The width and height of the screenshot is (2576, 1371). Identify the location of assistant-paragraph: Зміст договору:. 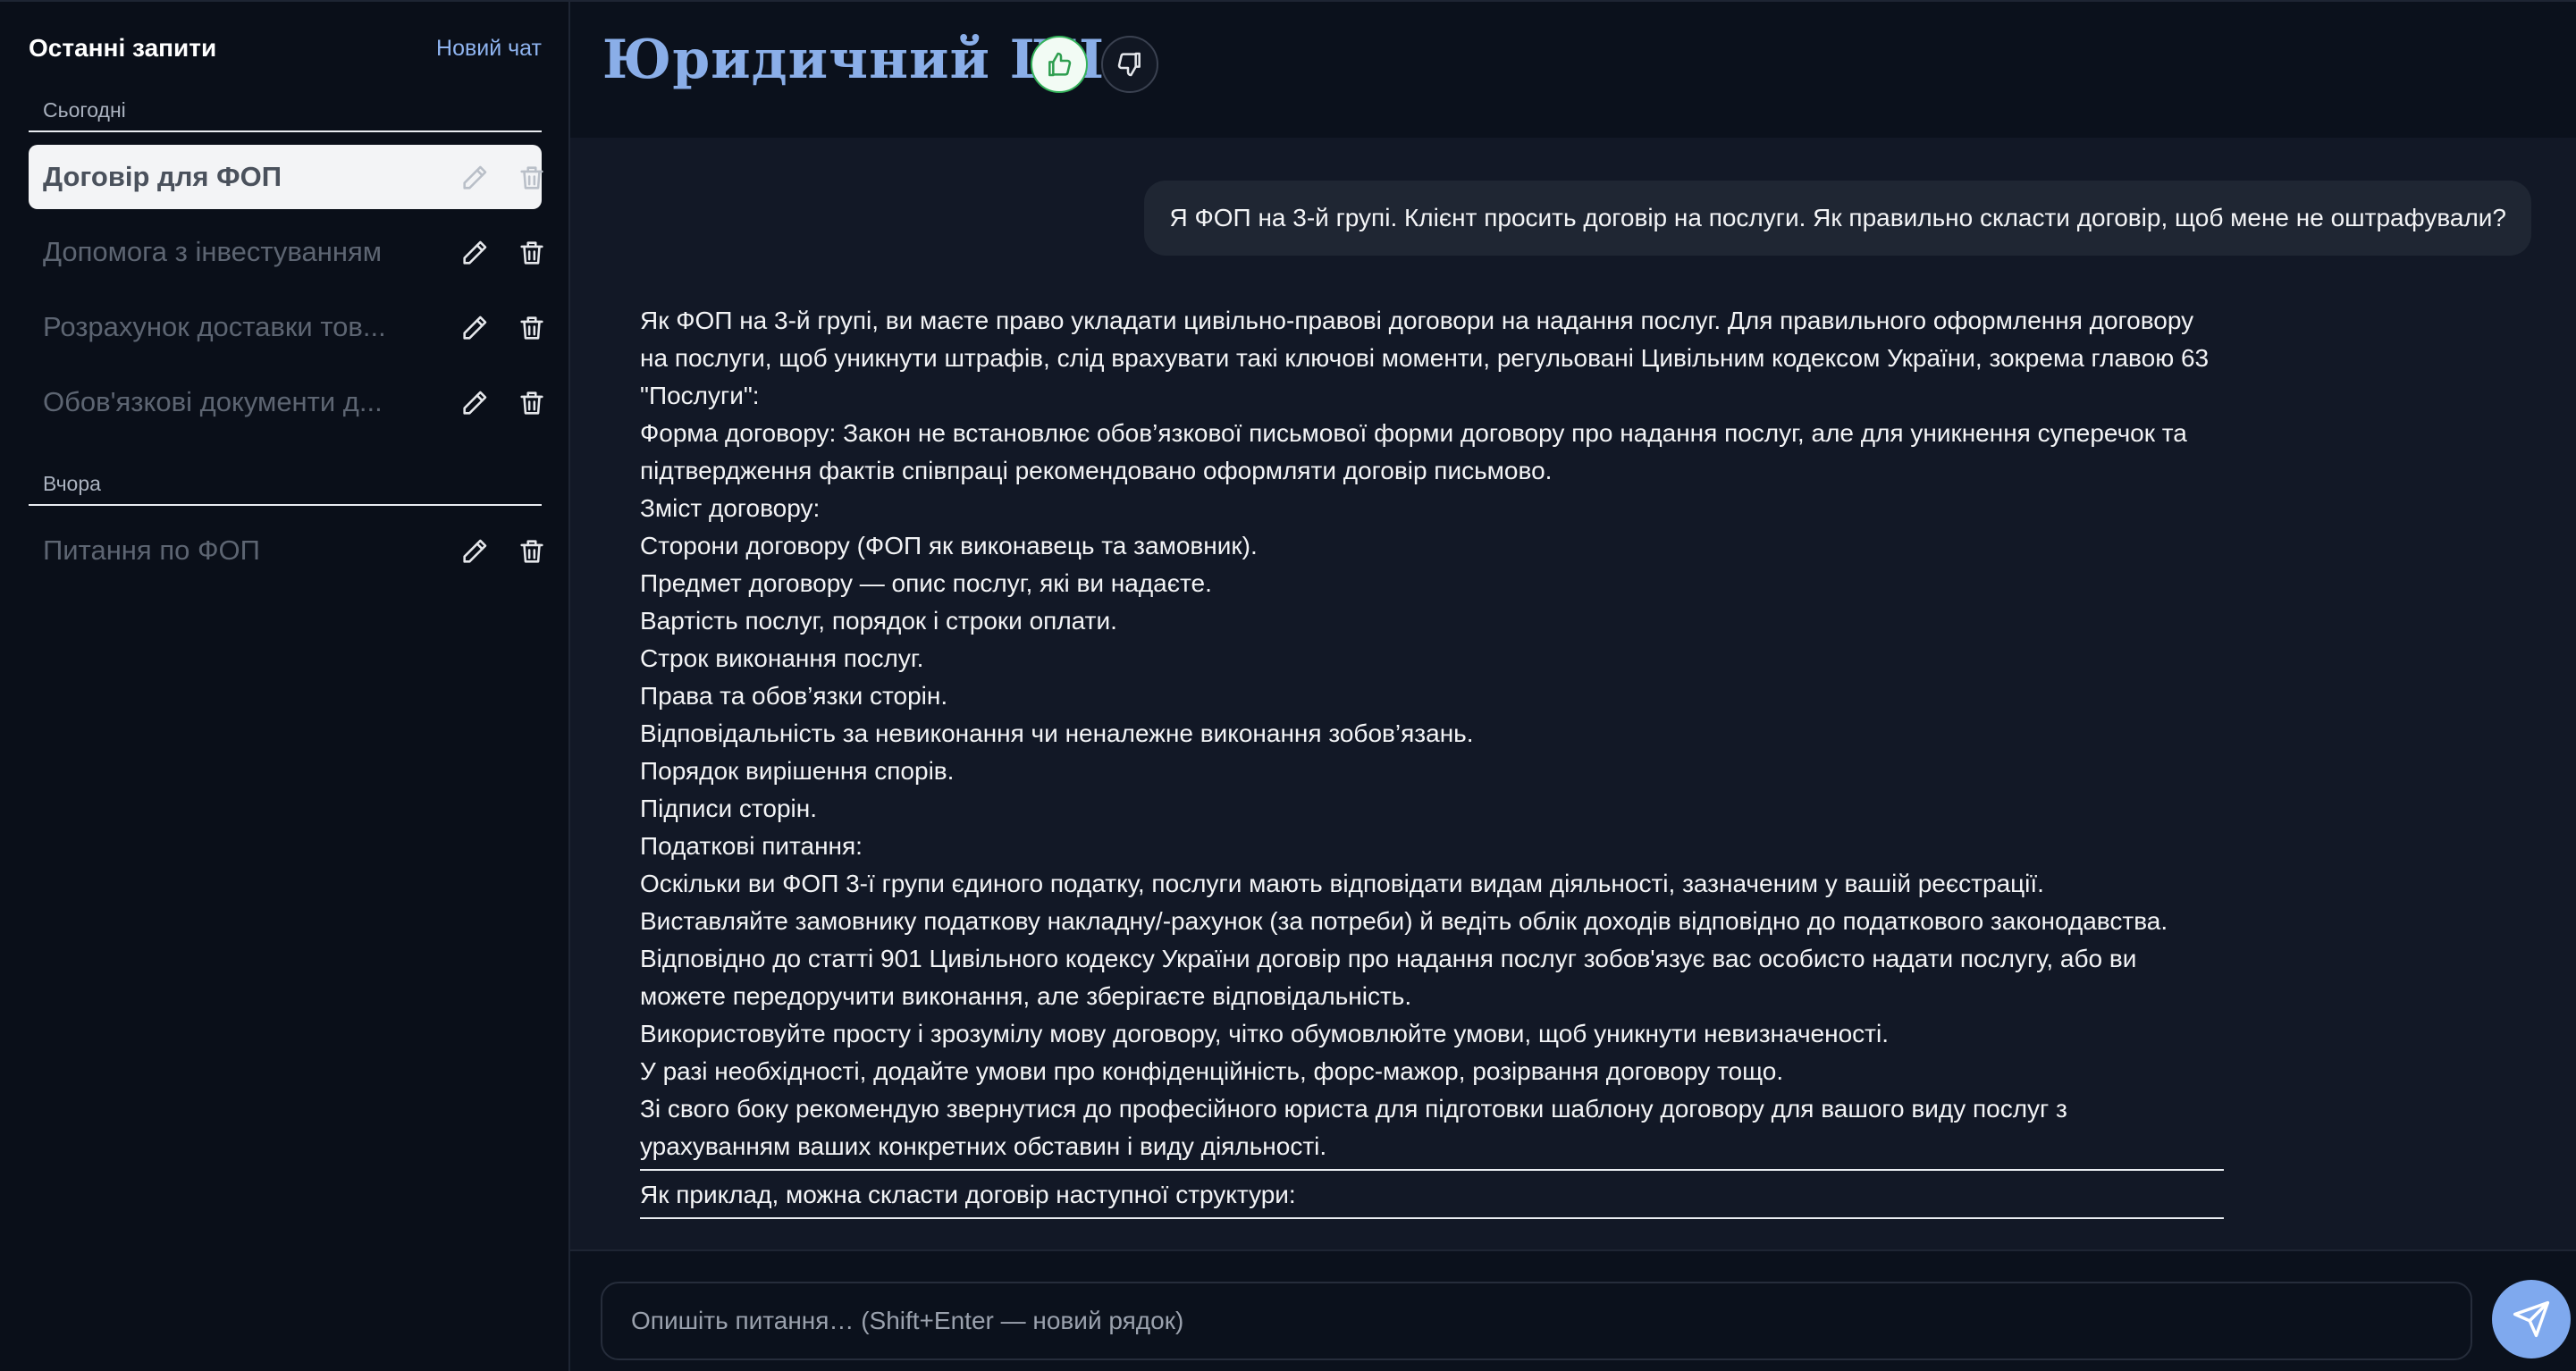
(731, 508).